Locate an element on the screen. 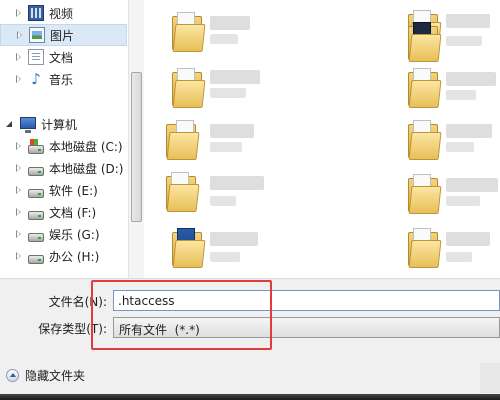  nav-scrollbar-thumb is located at coordinates (136, 147).